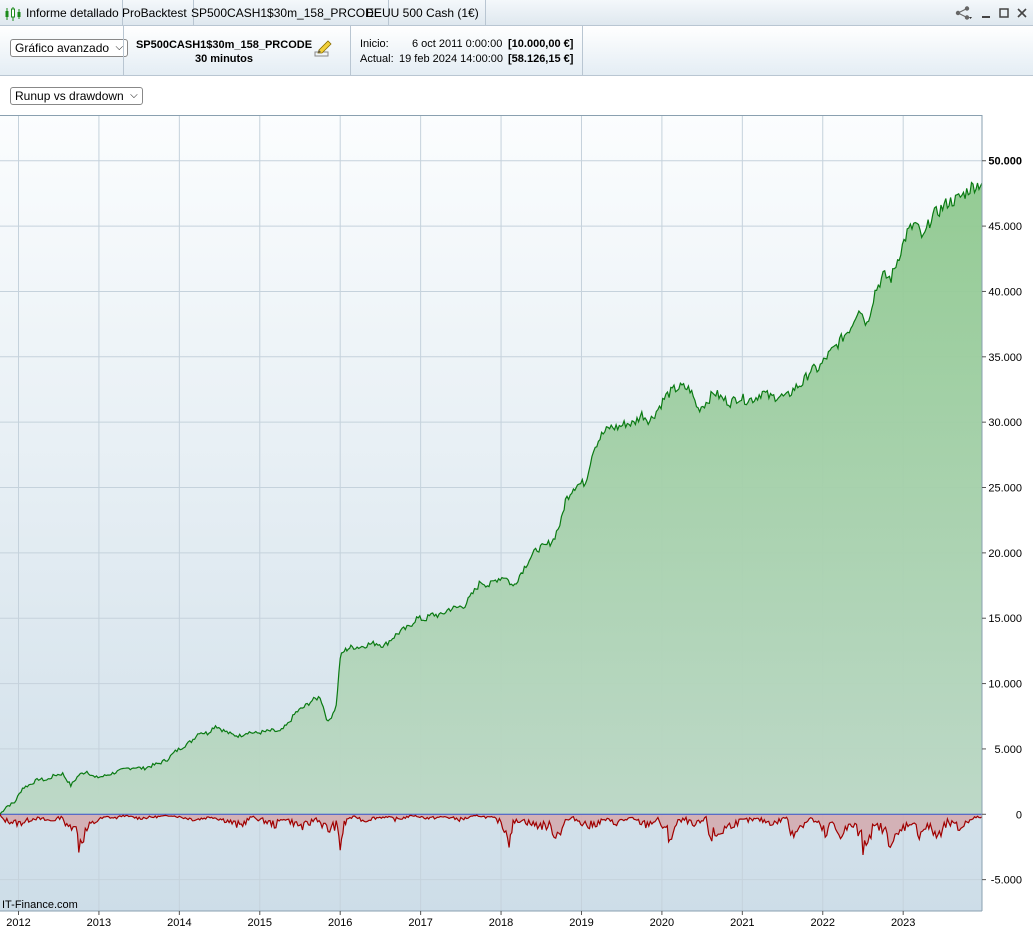 The image size is (1033, 932). Describe the element at coordinates (541, 44) in the screenshot. I see `start-value: [10.000,00 €]` at that location.